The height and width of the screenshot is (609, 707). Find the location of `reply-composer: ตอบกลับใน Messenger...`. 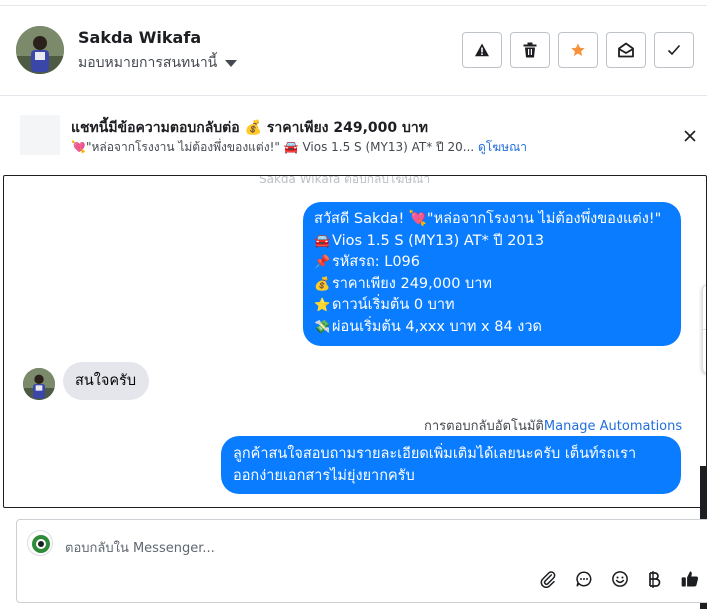

reply-composer: ตอบกลับใน Messenger... is located at coordinates (361, 561).